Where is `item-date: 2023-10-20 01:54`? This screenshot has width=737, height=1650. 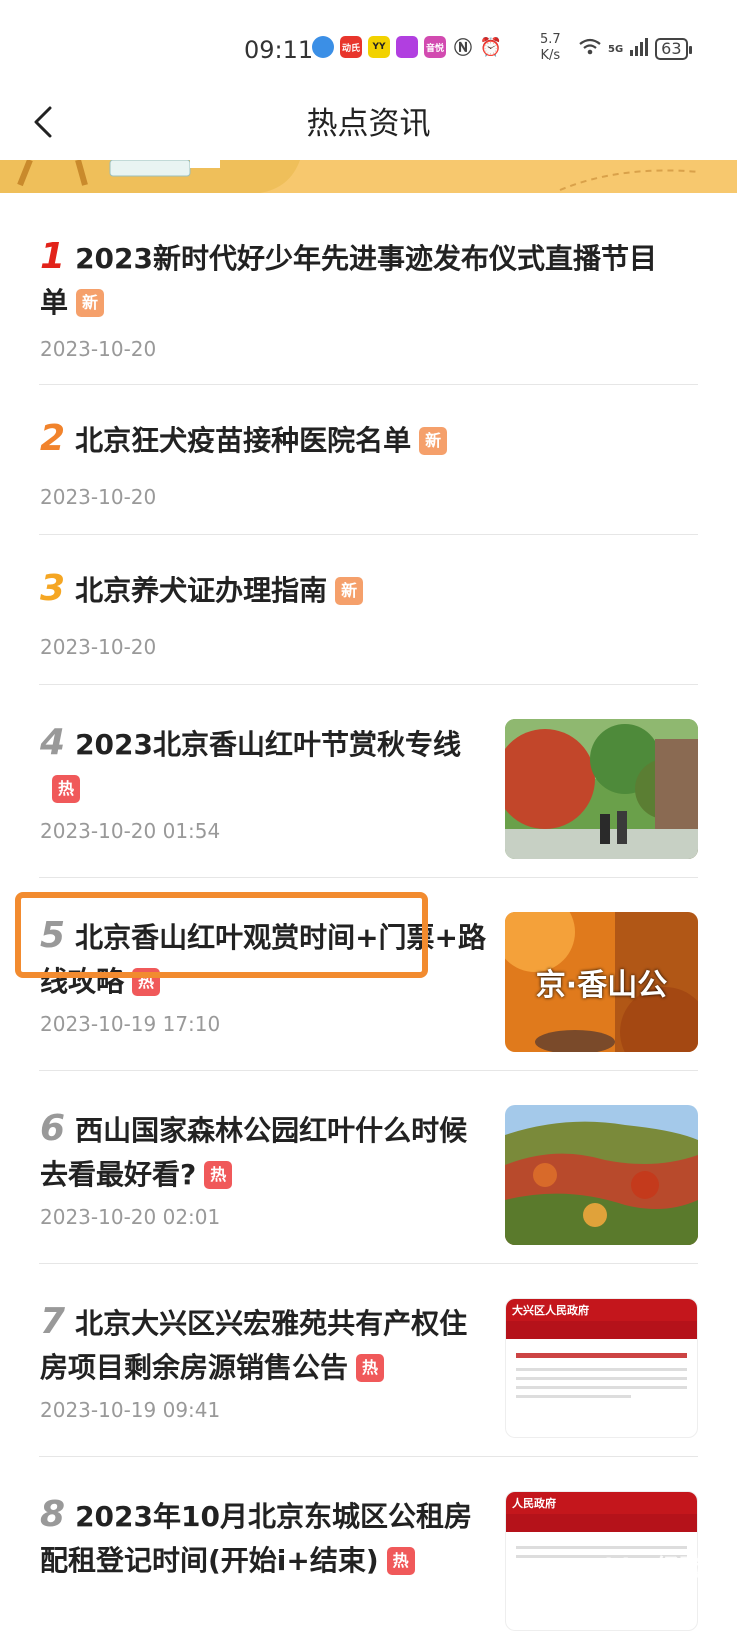 item-date: 2023-10-20 01:54 is located at coordinates (130, 831).